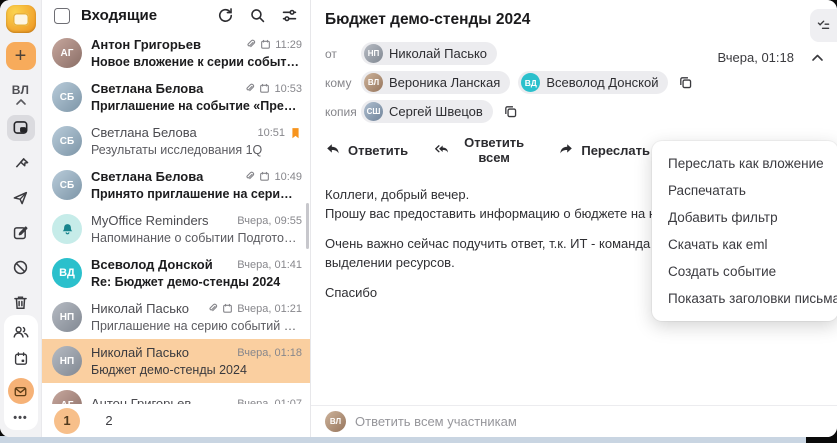 The width and height of the screenshot is (837, 443). What do you see at coordinates (744, 298) in the screenshot?
I see `menu-item-show-headers: Показать заголовки письма` at bounding box center [744, 298].